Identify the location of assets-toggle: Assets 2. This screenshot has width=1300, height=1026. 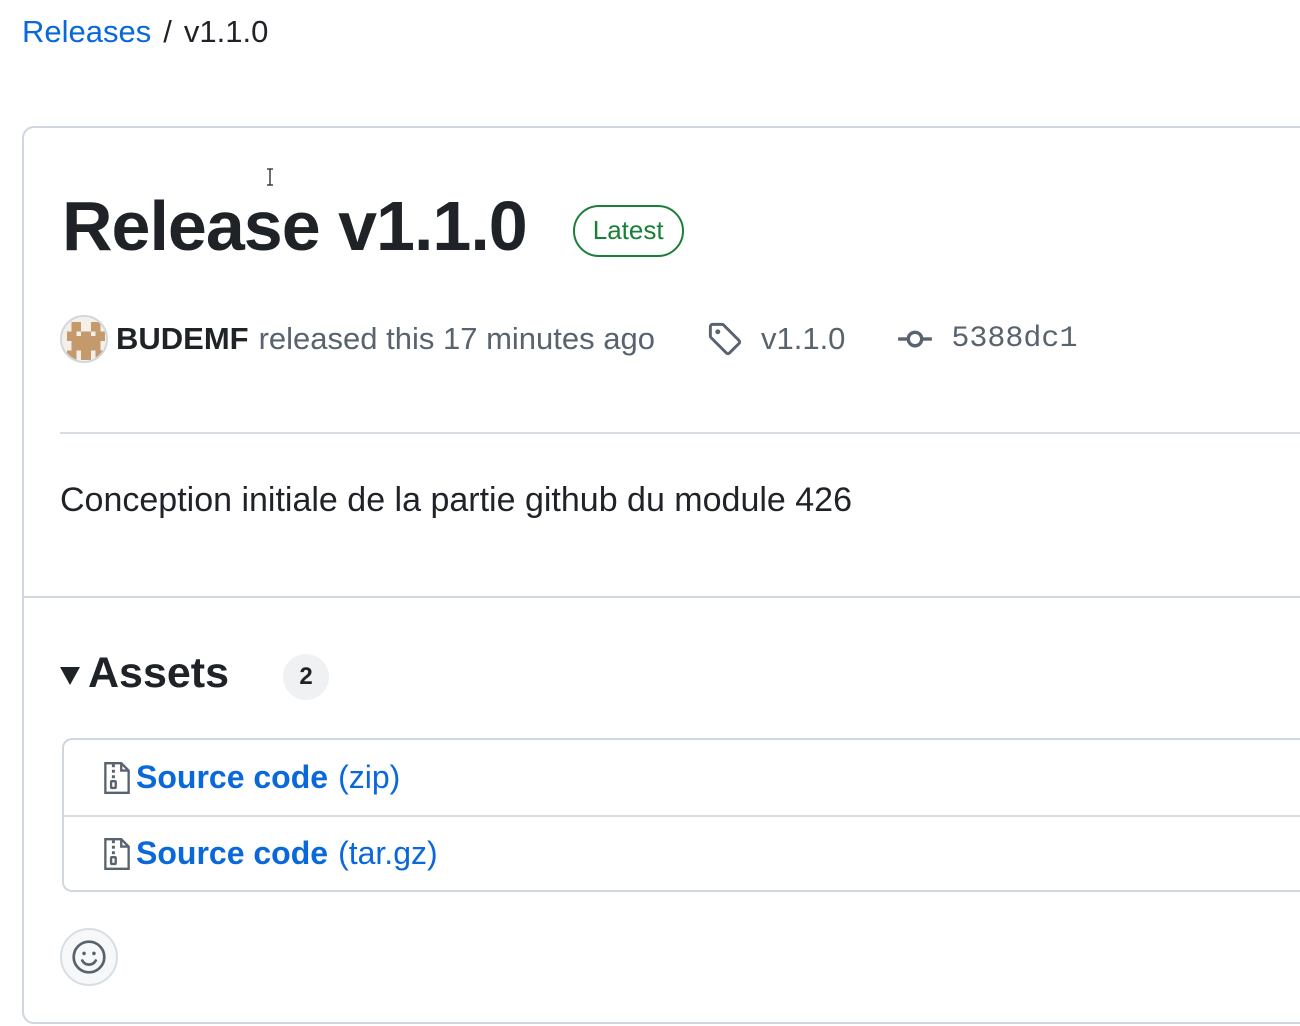
(195, 673).